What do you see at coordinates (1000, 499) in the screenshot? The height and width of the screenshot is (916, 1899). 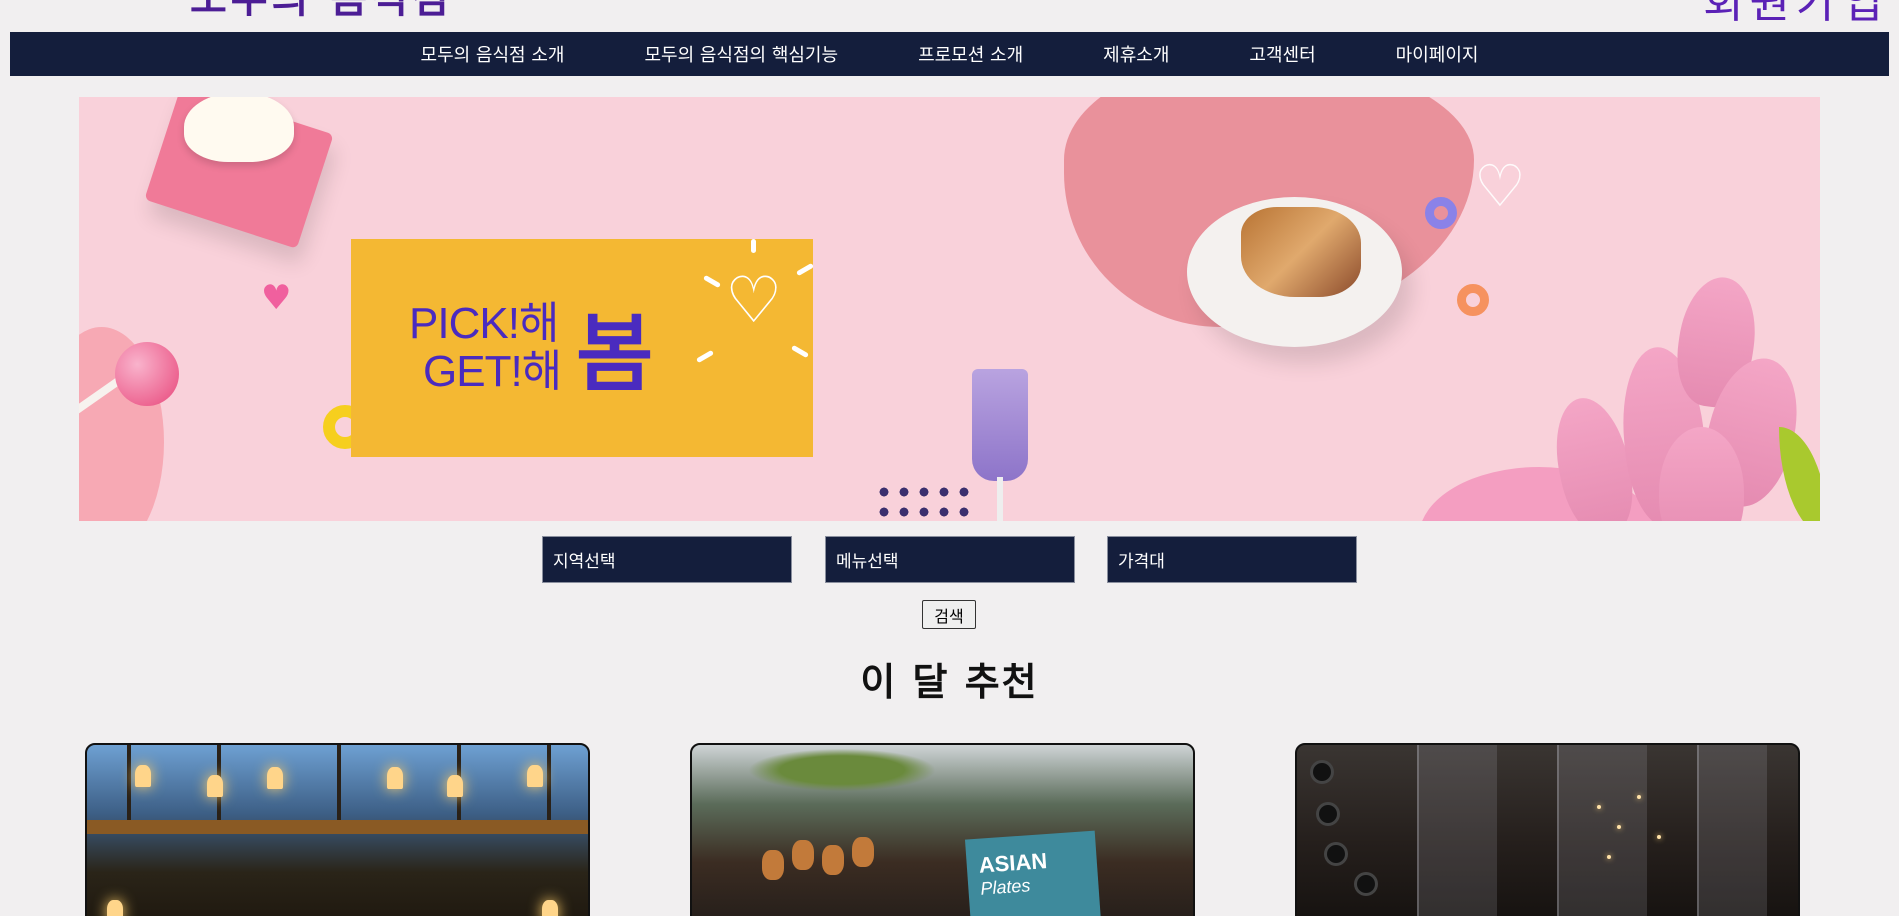 I see `glass-stem` at bounding box center [1000, 499].